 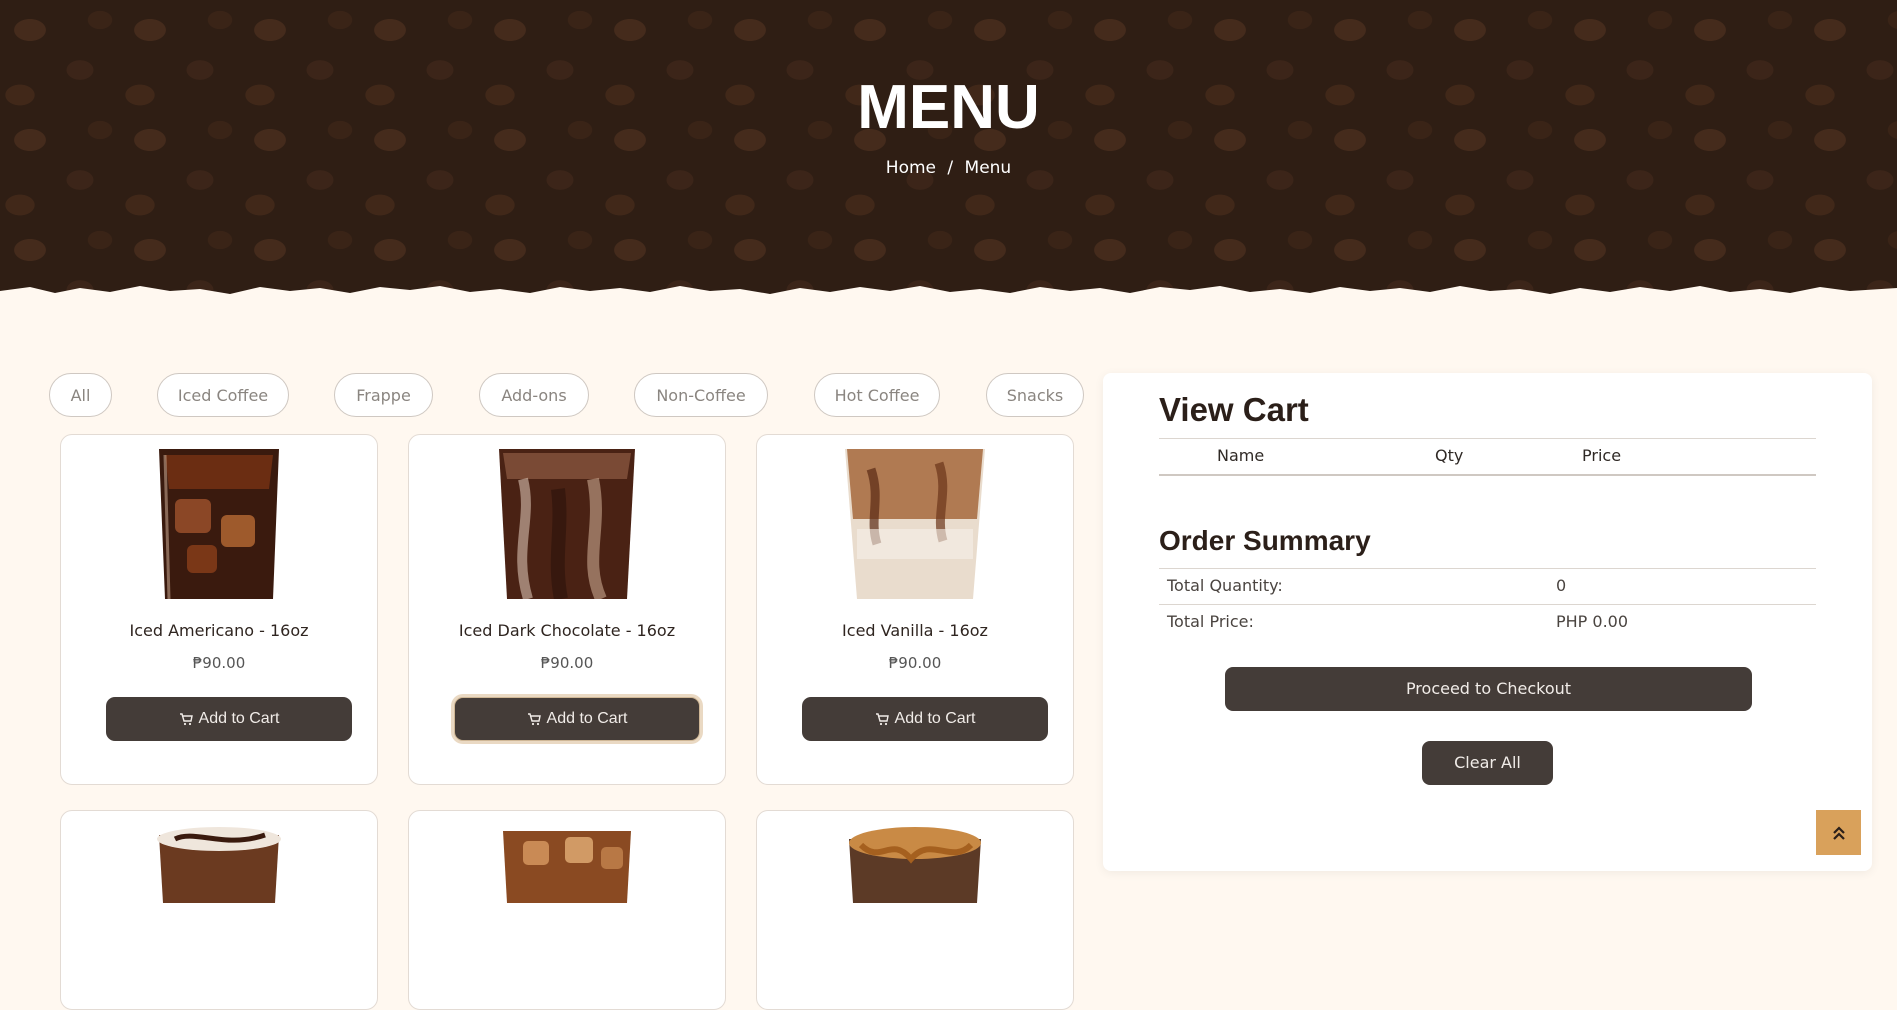 What do you see at coordinates (1241, 455) in the screenshot?
I see `cart-column-name: Name` at bounding box center [1241, 455].